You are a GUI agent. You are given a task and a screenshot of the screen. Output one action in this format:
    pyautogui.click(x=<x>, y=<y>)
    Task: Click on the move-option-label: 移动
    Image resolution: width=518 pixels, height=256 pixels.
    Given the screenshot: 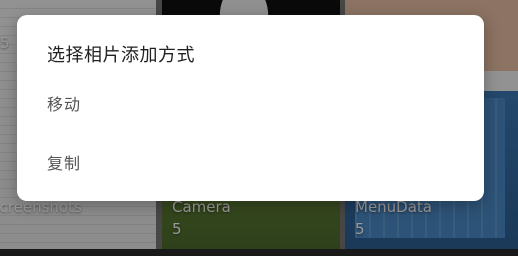 What is the action you would take?
    pyautogui.click(x=64, y=104)
    